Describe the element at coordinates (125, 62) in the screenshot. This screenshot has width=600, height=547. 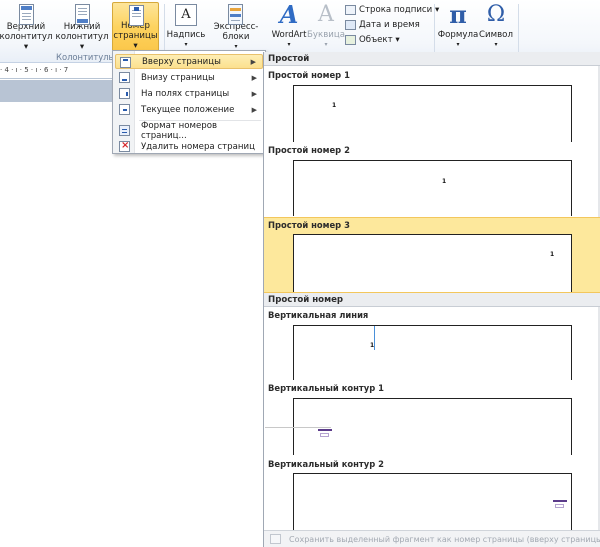
I see `top-of-page-icon` at that location.